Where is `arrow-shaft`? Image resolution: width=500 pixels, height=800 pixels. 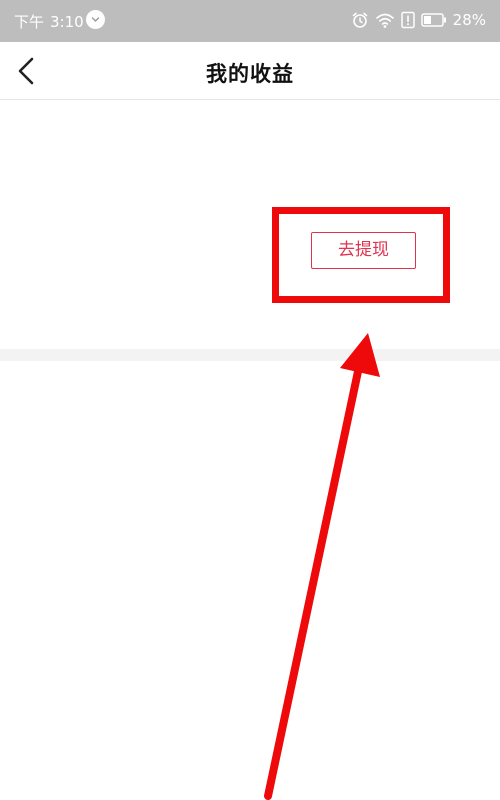 arrow-shaft is located at coordinates (314, 579).